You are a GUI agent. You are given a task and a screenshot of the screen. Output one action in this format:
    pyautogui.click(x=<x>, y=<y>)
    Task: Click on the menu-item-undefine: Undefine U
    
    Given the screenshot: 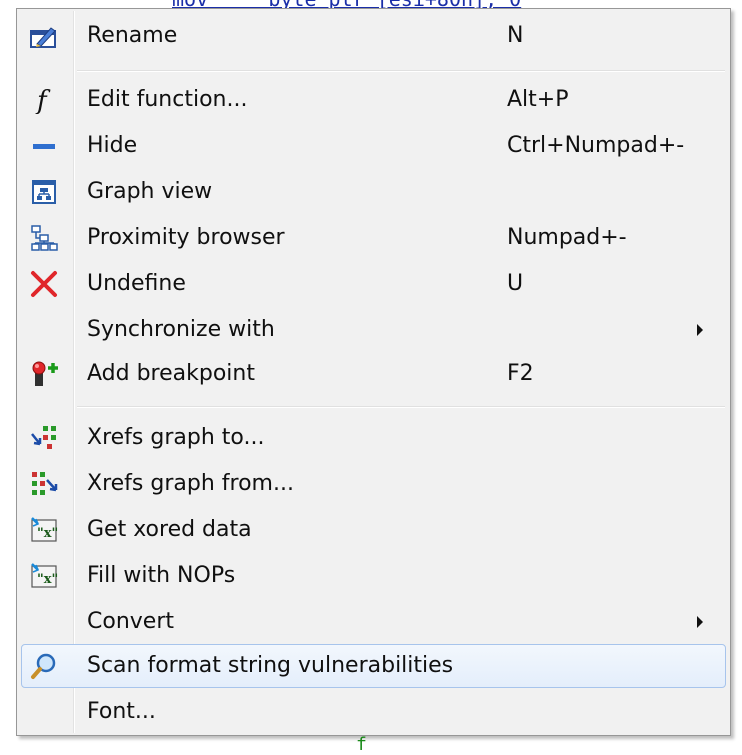 What is the action you would take?
    pyautogui.click(x=373, y=284)
    